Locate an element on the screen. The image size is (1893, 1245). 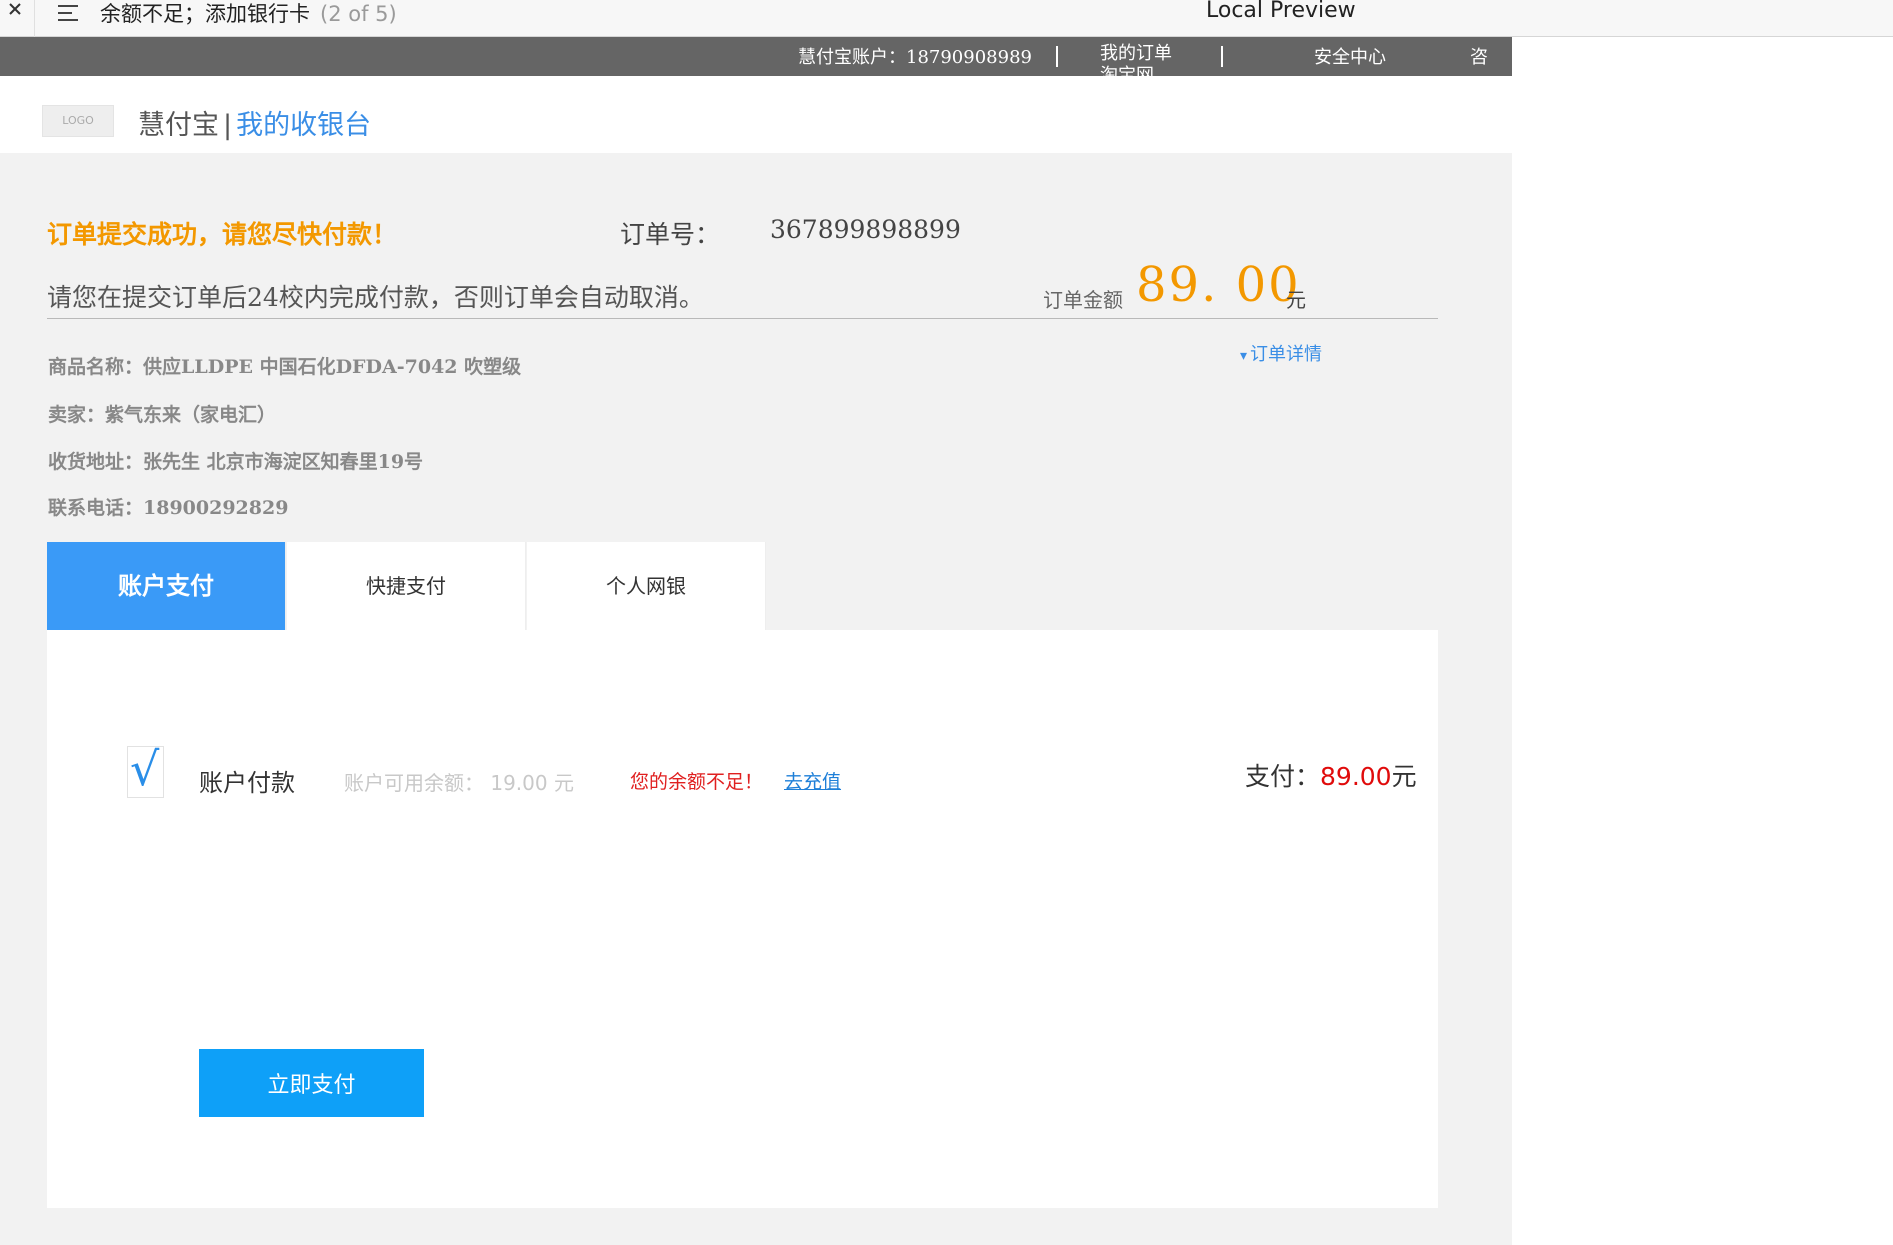
logo: LOGO is located at coordinates (78, 121).